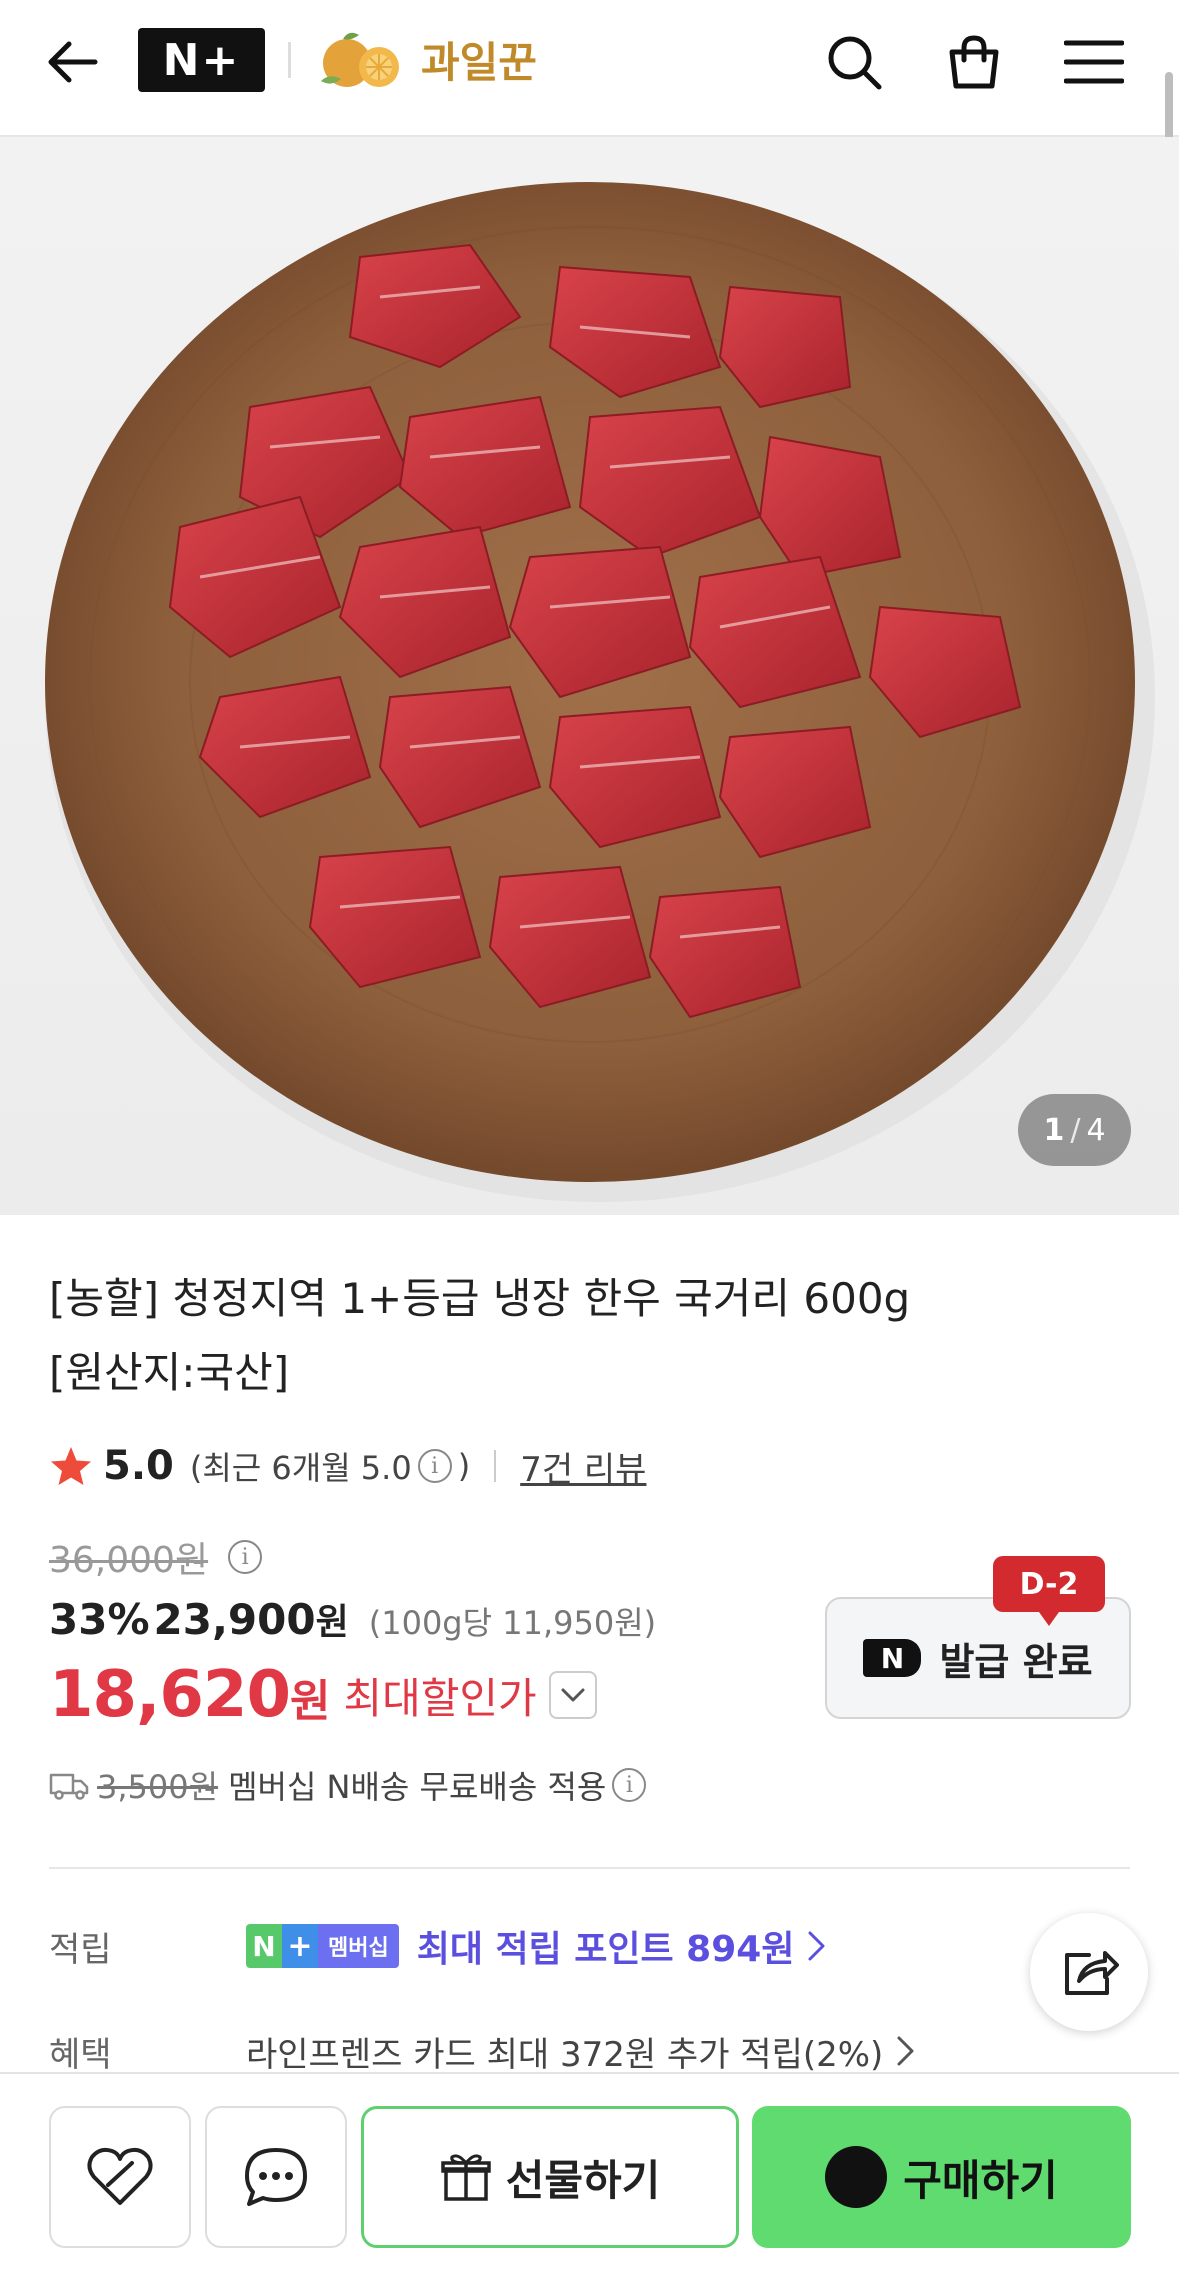 The image size is (1179, 2293). Describe the element at coordinates (158, 1787) in the screenshot. I see `shipping-original-fee: 3,500원` at that location.